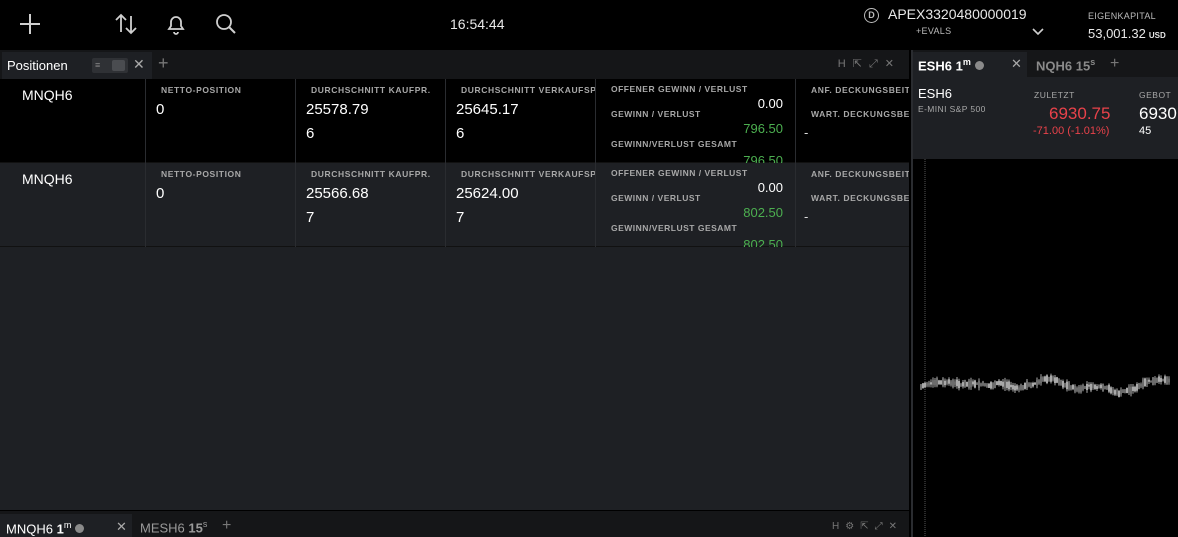  Describe the element at coordinates (852, 526) in the screenshot. I see `gear-icon: ⚙` at that location.